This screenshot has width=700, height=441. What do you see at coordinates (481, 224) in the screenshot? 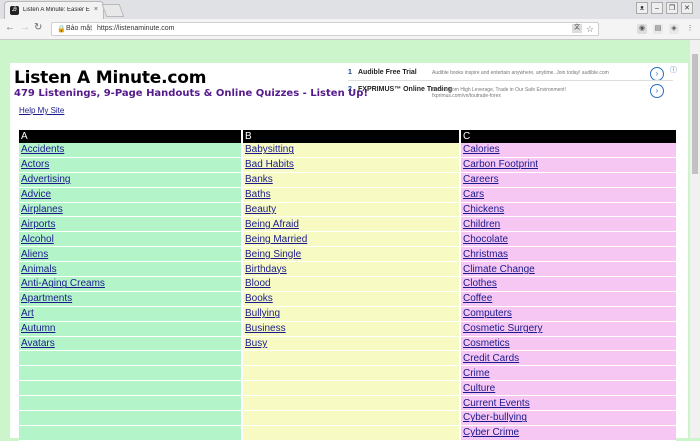
I see `topic-link: Children` at bounding box center [481, 224].